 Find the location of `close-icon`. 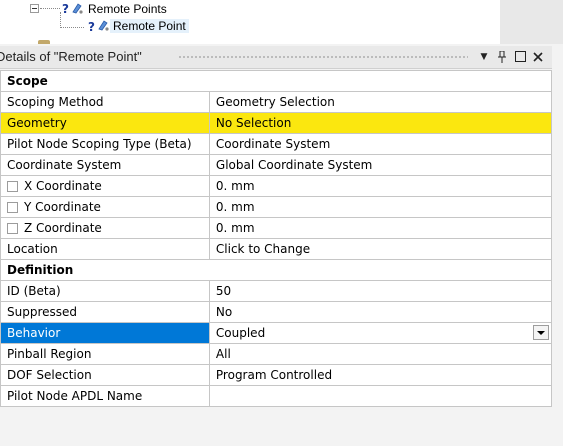

close-icon is located at coordinates (538, 57).